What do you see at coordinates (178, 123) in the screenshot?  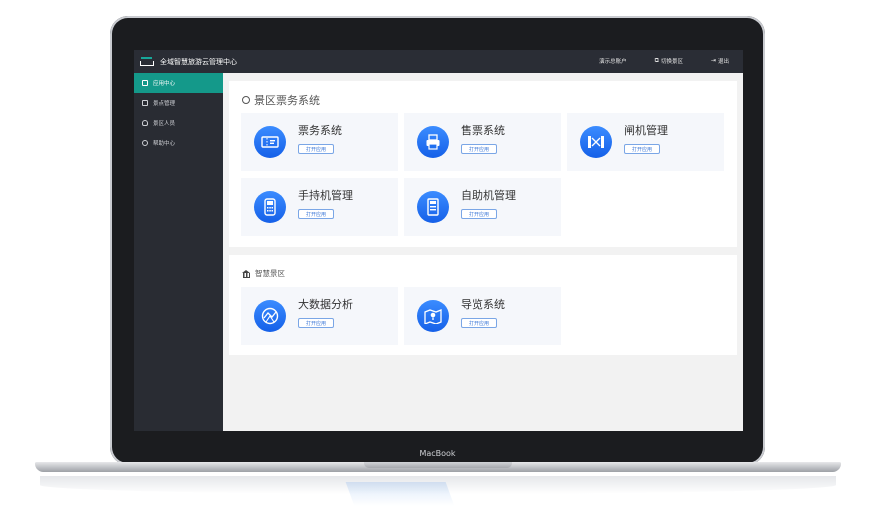 I see `sidebar-item-staff: 景区人员` at bounding box center [178, 123].